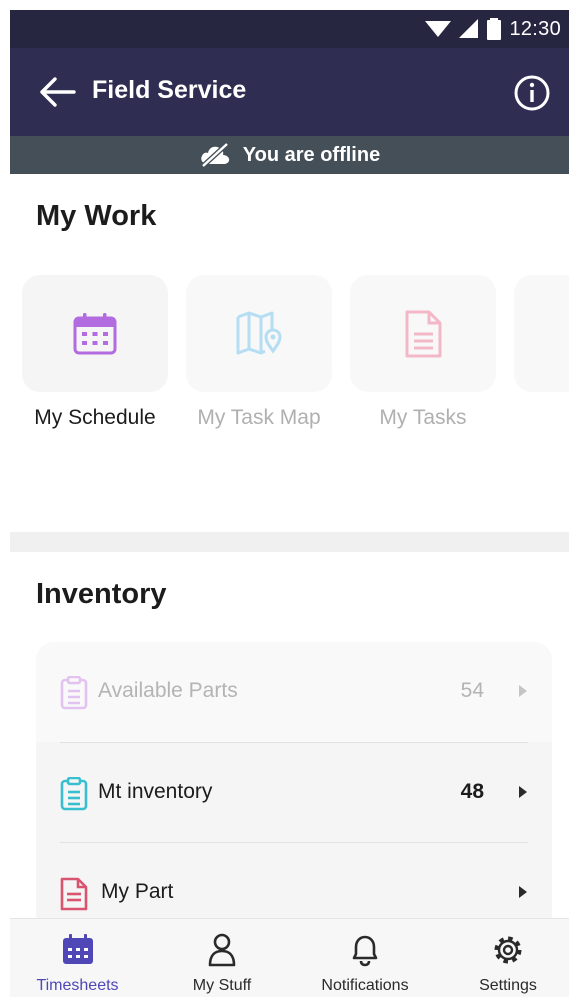 The height and width of the screenshot is (997, 569). Describe the element at coordinates (294, 692) in the screenshot. I see `inventory-row-available-parts: Available Parts 54` at that location.